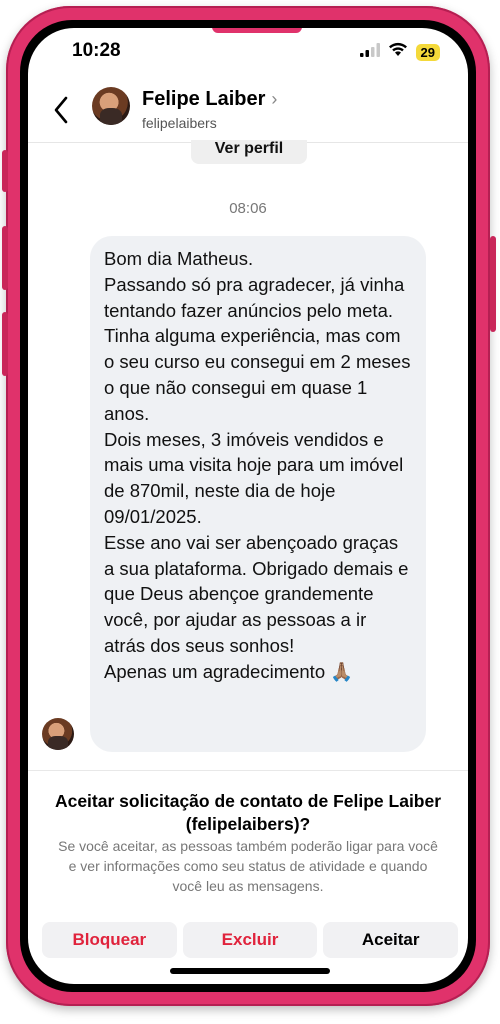  What do you see at coordinates (96, 50) in the screenshot?
I see `status-time: 10:28` at bounding box center [96, 50].